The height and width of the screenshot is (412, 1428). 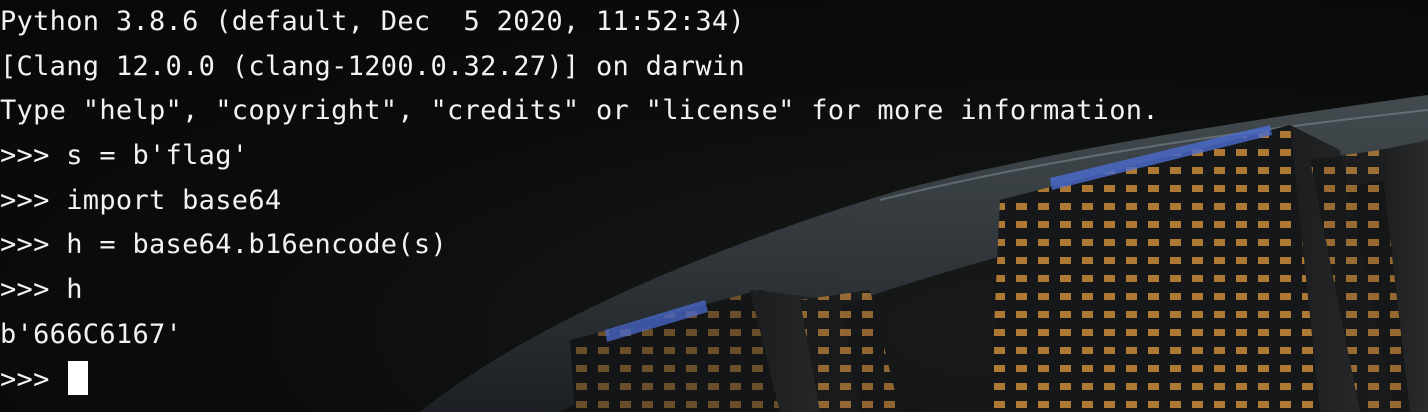 What do you see at coordinates (41, 290) in the screenshot?
I see `output-line: >>> h` at bounding box center [41, 290].